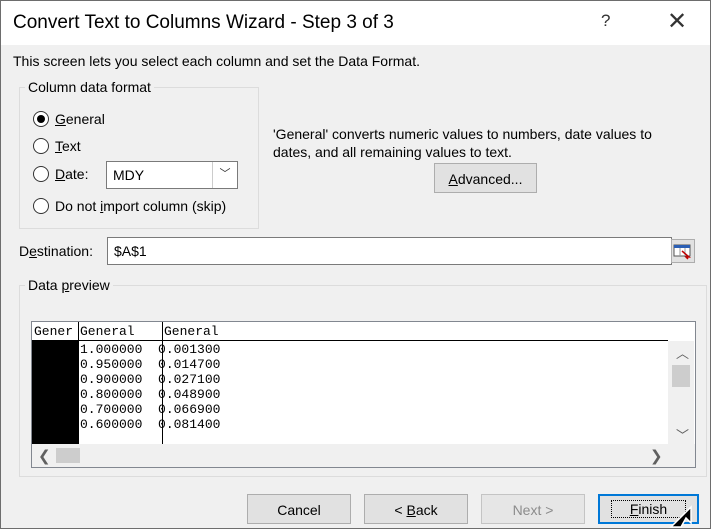 The width and height of the screenshot is (711, 529). Describe the element at coordinates (111, 424) in the screenshot. I see `row-6-col-2: 0.600000` at that location.